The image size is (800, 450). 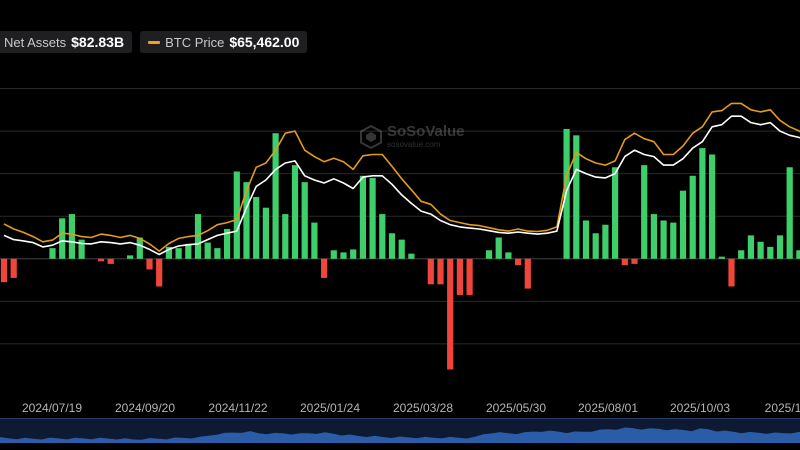 I want to click on legend-label-1: BTC Price, so click(x=195, y=42).